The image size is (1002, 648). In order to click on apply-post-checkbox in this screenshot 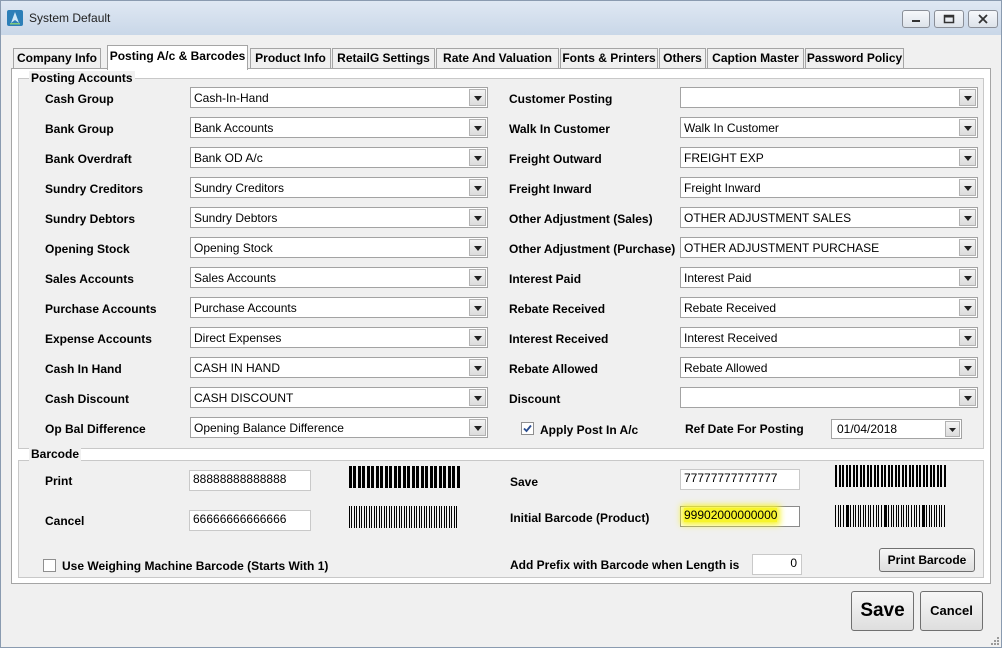, I will do `click(527, 428)`.